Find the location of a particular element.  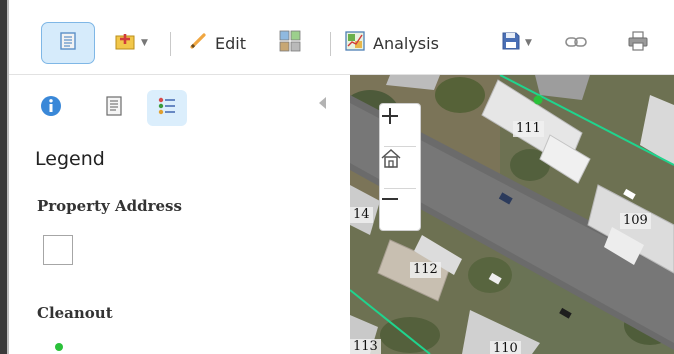

add-content-button: ▼ is located at coordinates (131, 43).